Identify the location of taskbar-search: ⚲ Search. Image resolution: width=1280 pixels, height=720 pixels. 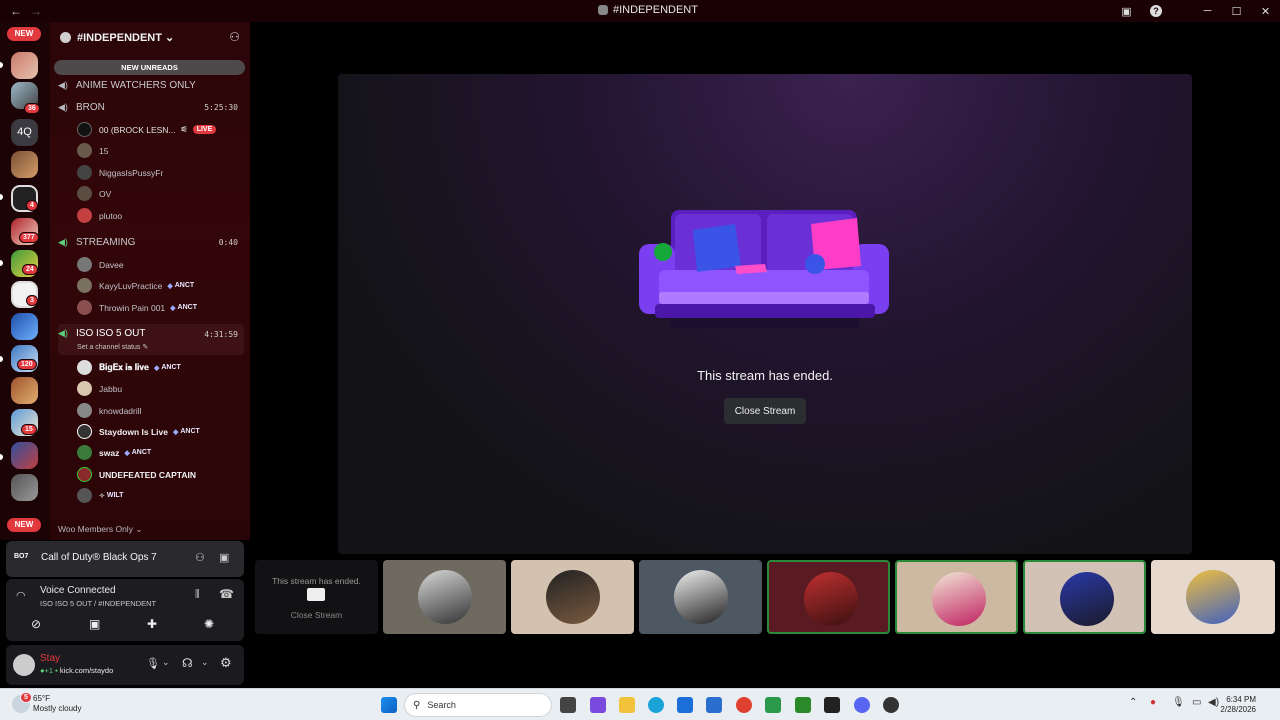
(478, 705).